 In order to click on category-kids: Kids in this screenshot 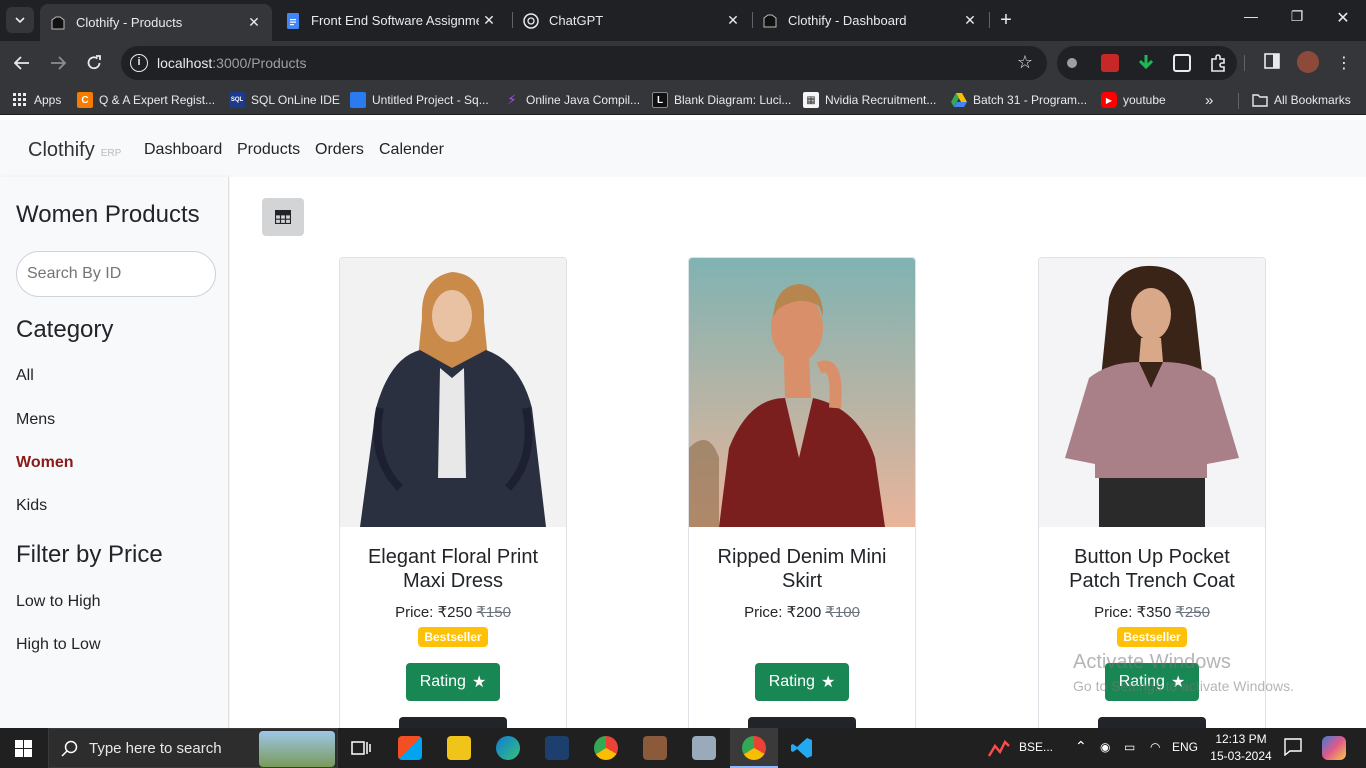, I will do `click(31, 506)`.